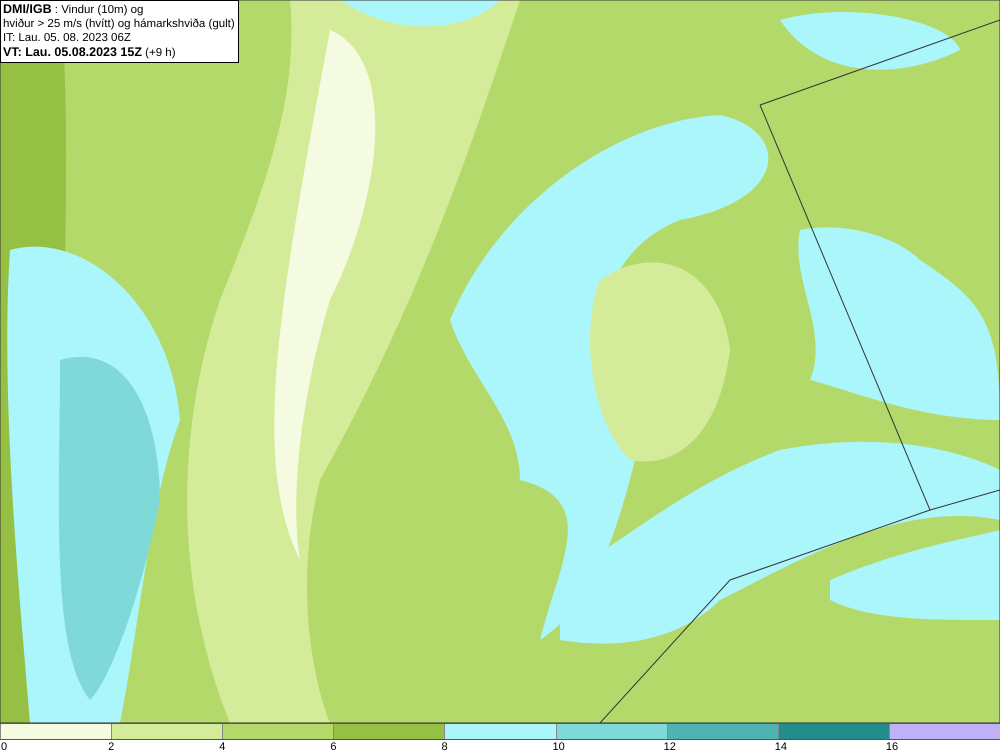 The width and height of the screenshot is (1000, 753). What do you see at coordinates (670, 746) in the screenshot?
I see `legend-label: 12` at bounding box center [670, 746].